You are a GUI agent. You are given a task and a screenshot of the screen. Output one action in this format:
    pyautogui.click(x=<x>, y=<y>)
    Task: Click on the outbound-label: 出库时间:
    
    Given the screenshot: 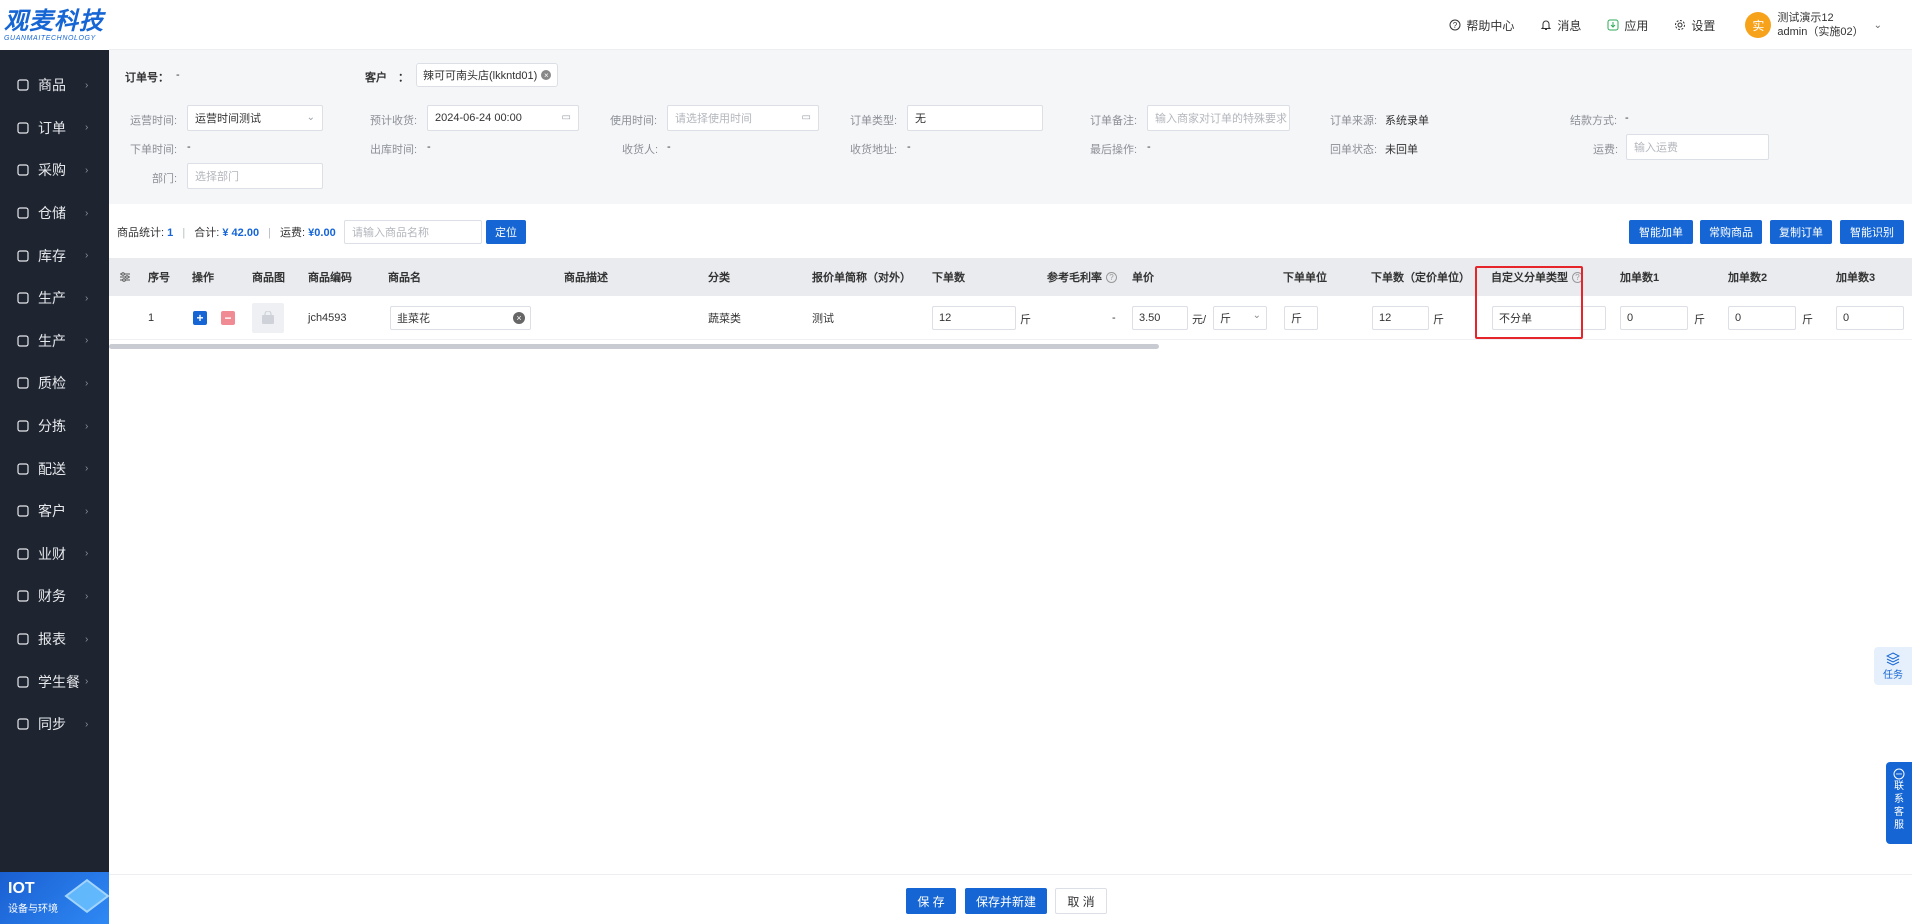 What is the action you would take?
    pyautogui.click(x=394, y=150)
    